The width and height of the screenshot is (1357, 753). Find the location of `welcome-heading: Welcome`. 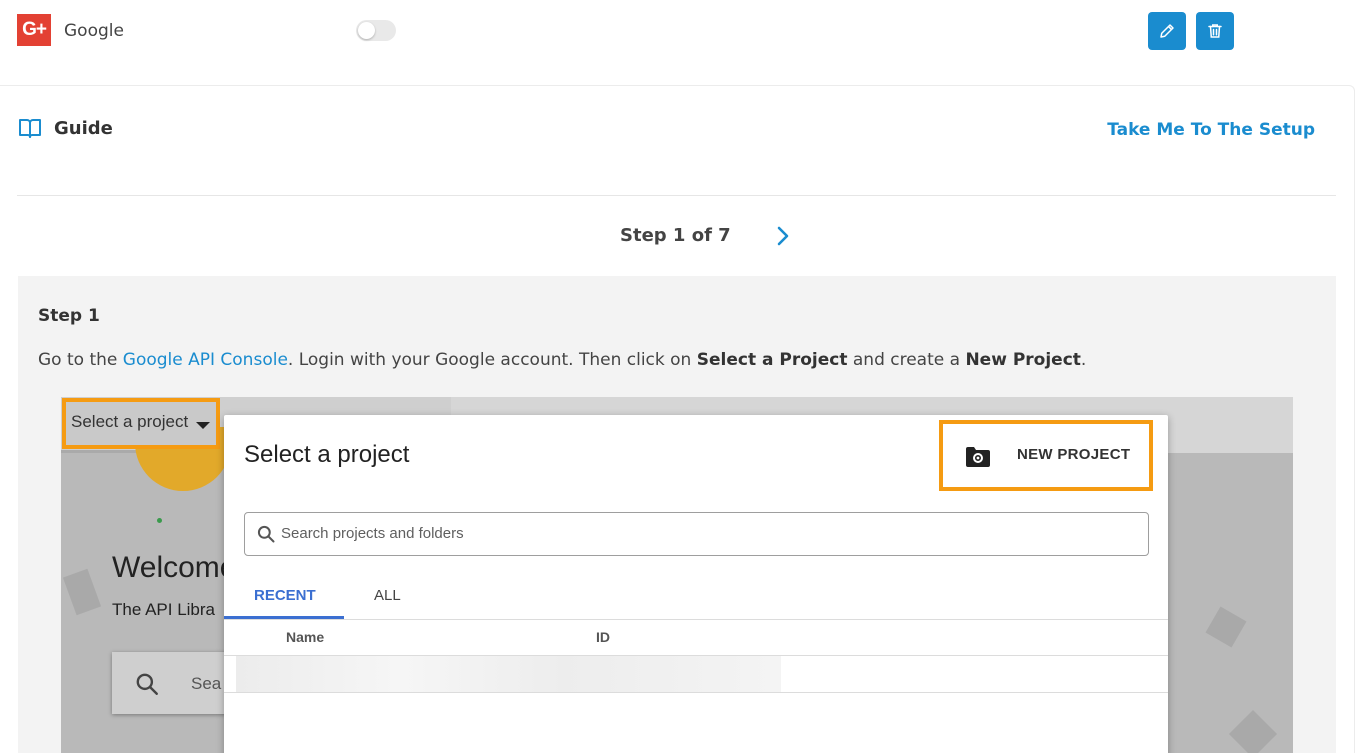

welcome-heading: Welcome is located at coordinates (174, 567).